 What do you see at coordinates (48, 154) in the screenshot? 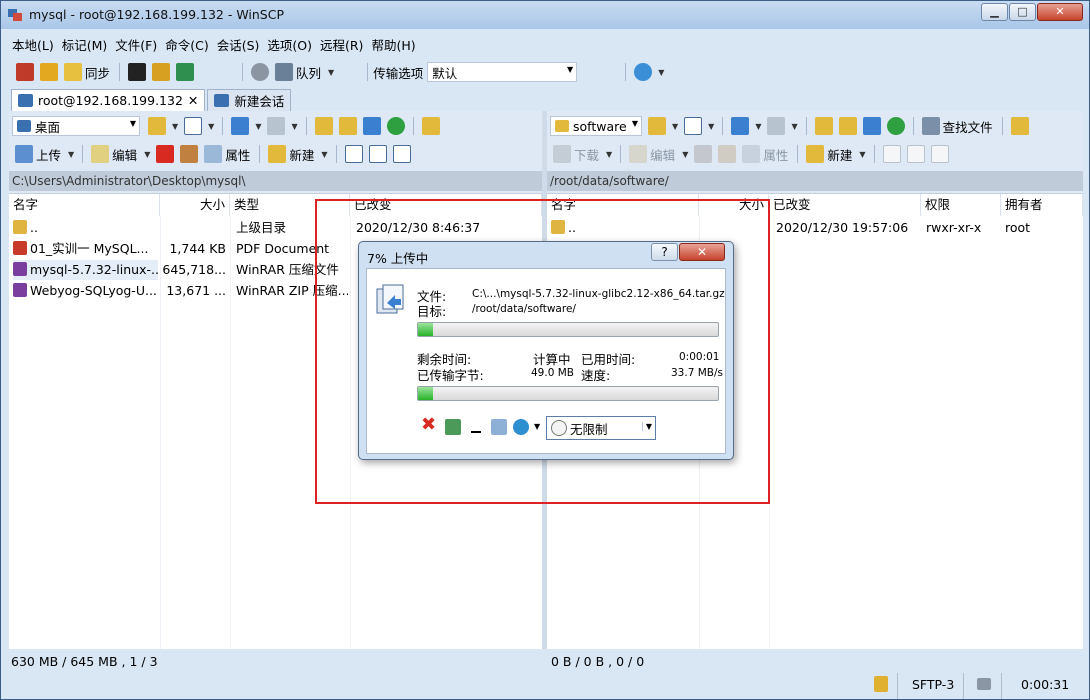
I see `upload-button: 上传` at bounding box center [48, 154].